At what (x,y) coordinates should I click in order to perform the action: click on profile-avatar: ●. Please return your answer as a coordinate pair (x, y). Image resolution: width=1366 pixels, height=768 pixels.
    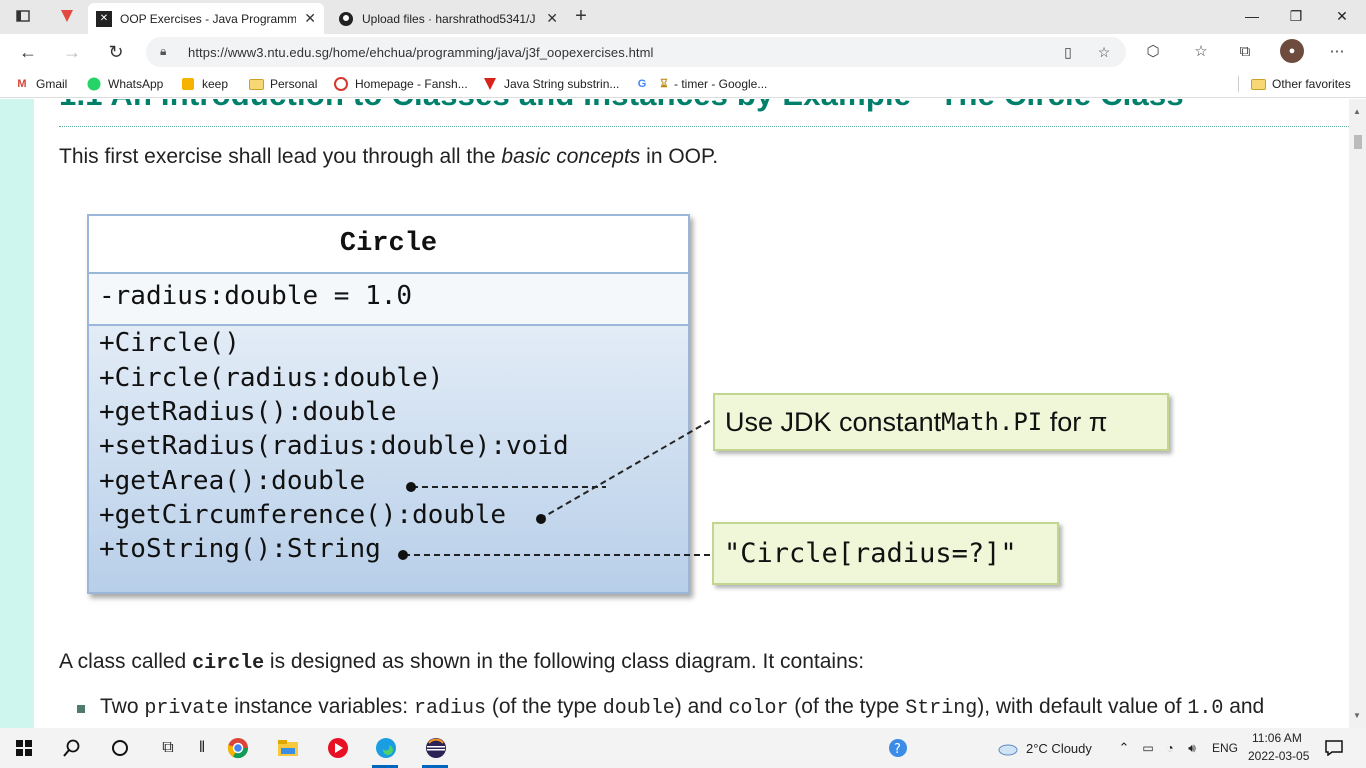
    Looking at the image, I should click on (1292, 51).